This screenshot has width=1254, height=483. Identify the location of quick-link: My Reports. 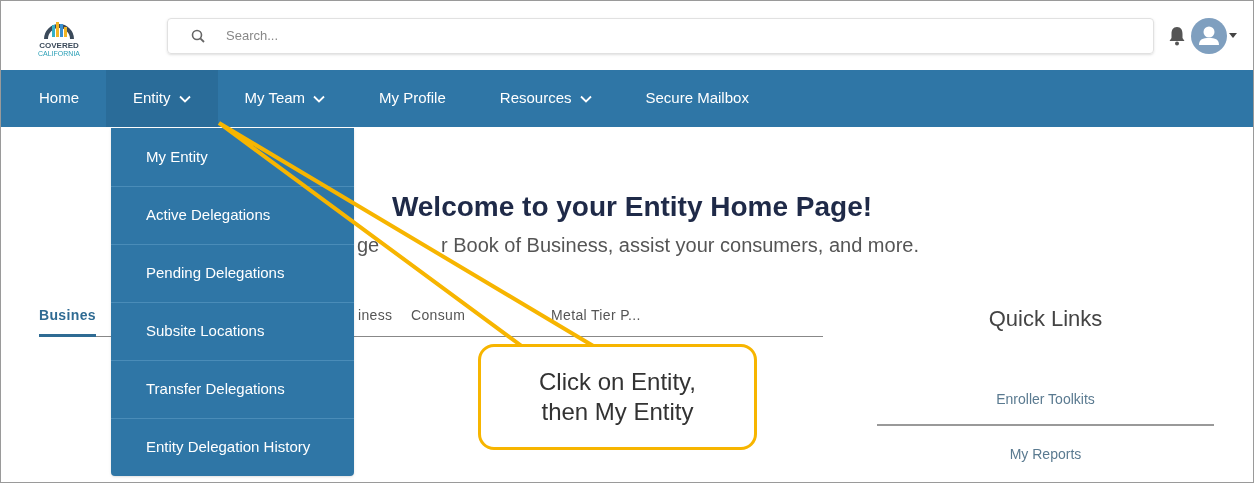
(1045, 454).